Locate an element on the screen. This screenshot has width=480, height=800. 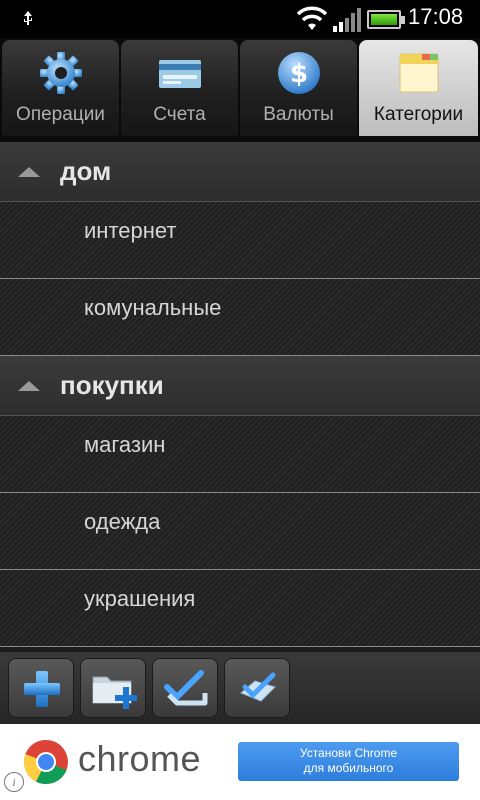
ad-info-icon: i is located at coordinates (14, 782).